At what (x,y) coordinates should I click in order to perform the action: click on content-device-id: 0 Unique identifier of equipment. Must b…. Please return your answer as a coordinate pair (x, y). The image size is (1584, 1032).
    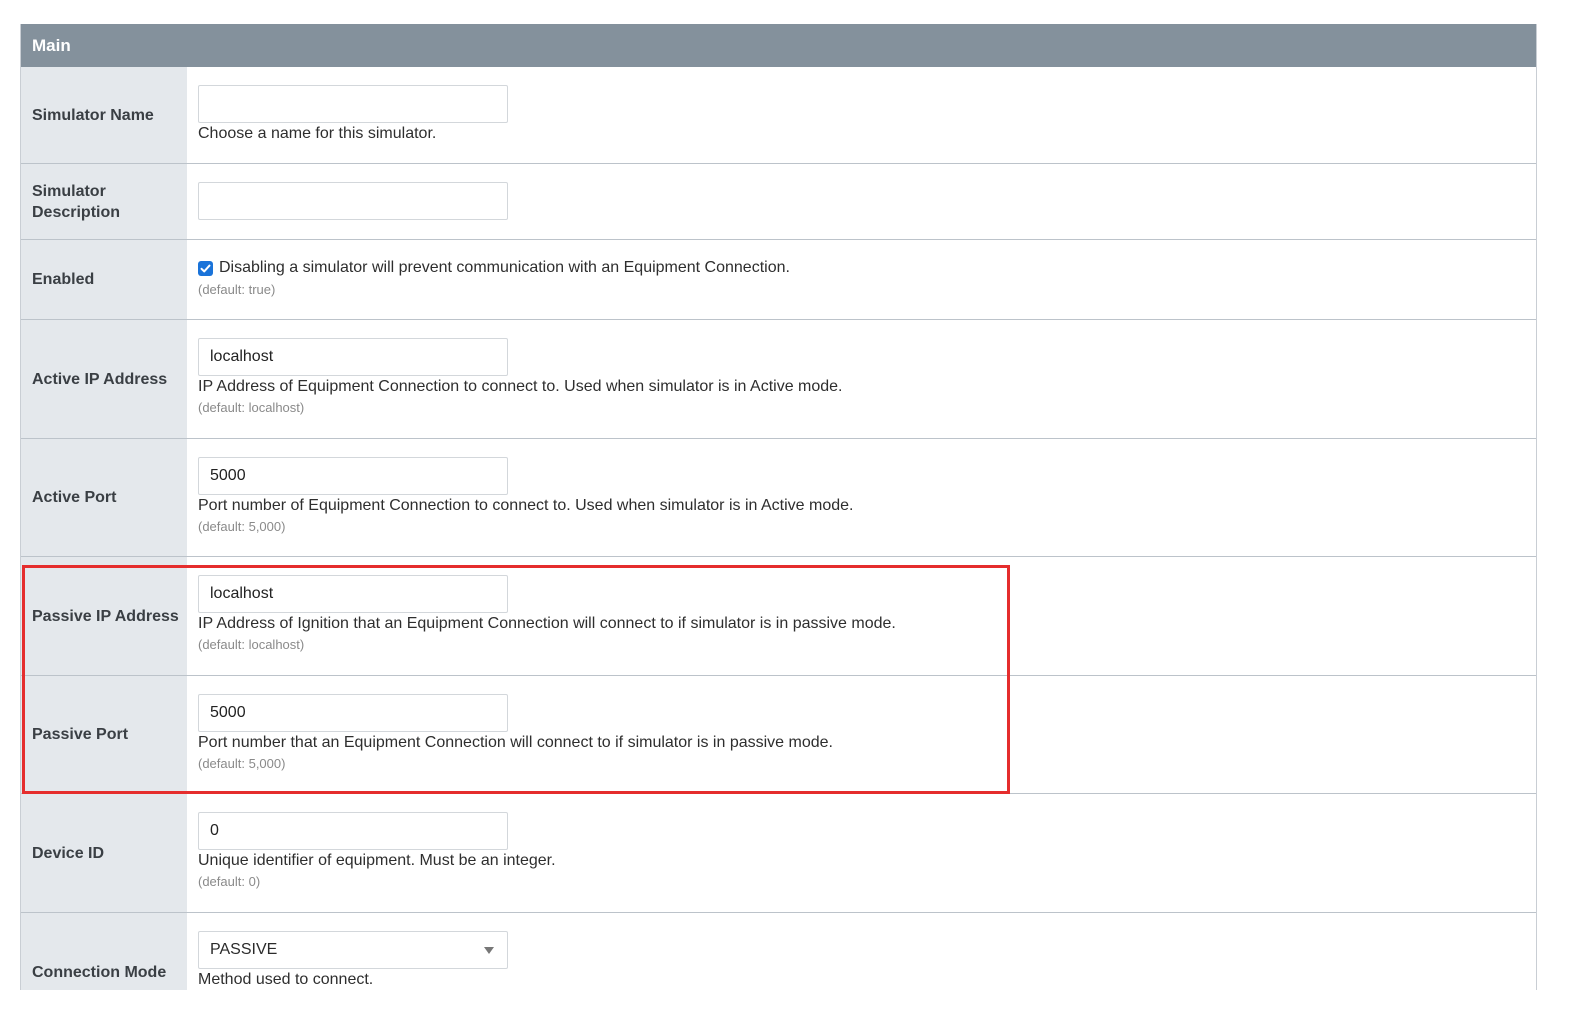
    Looking at the image, I should click on (861, 853).